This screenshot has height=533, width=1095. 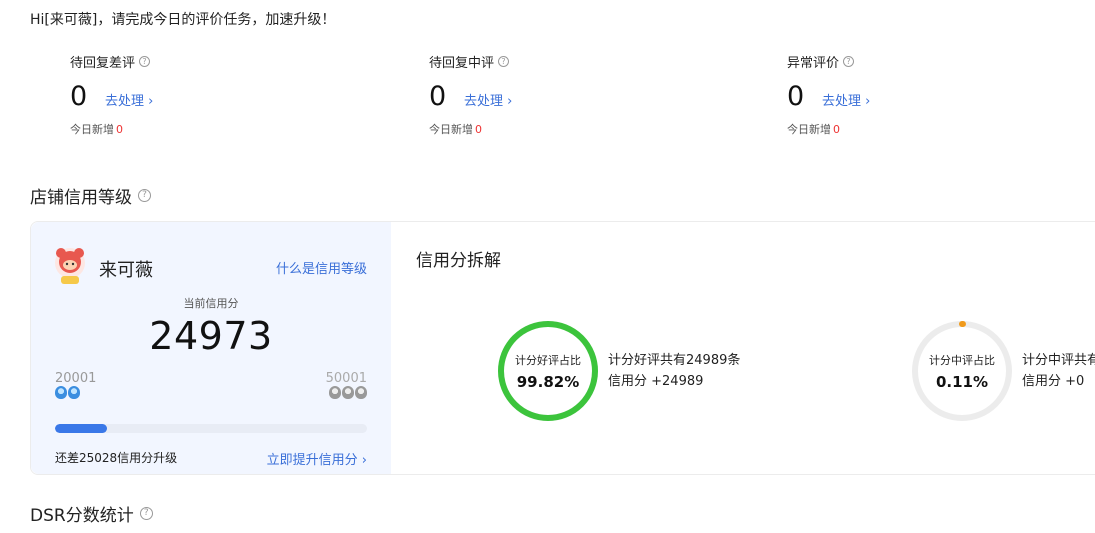 I want to click on ring-value: 99.82%, so click(x=548, y=381).